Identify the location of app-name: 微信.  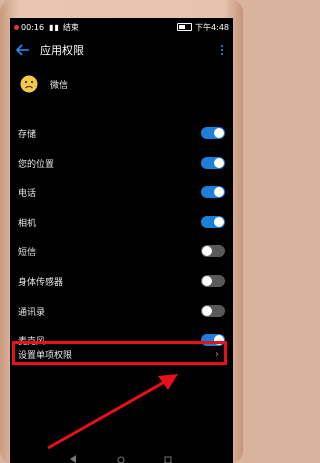
(59, 85).